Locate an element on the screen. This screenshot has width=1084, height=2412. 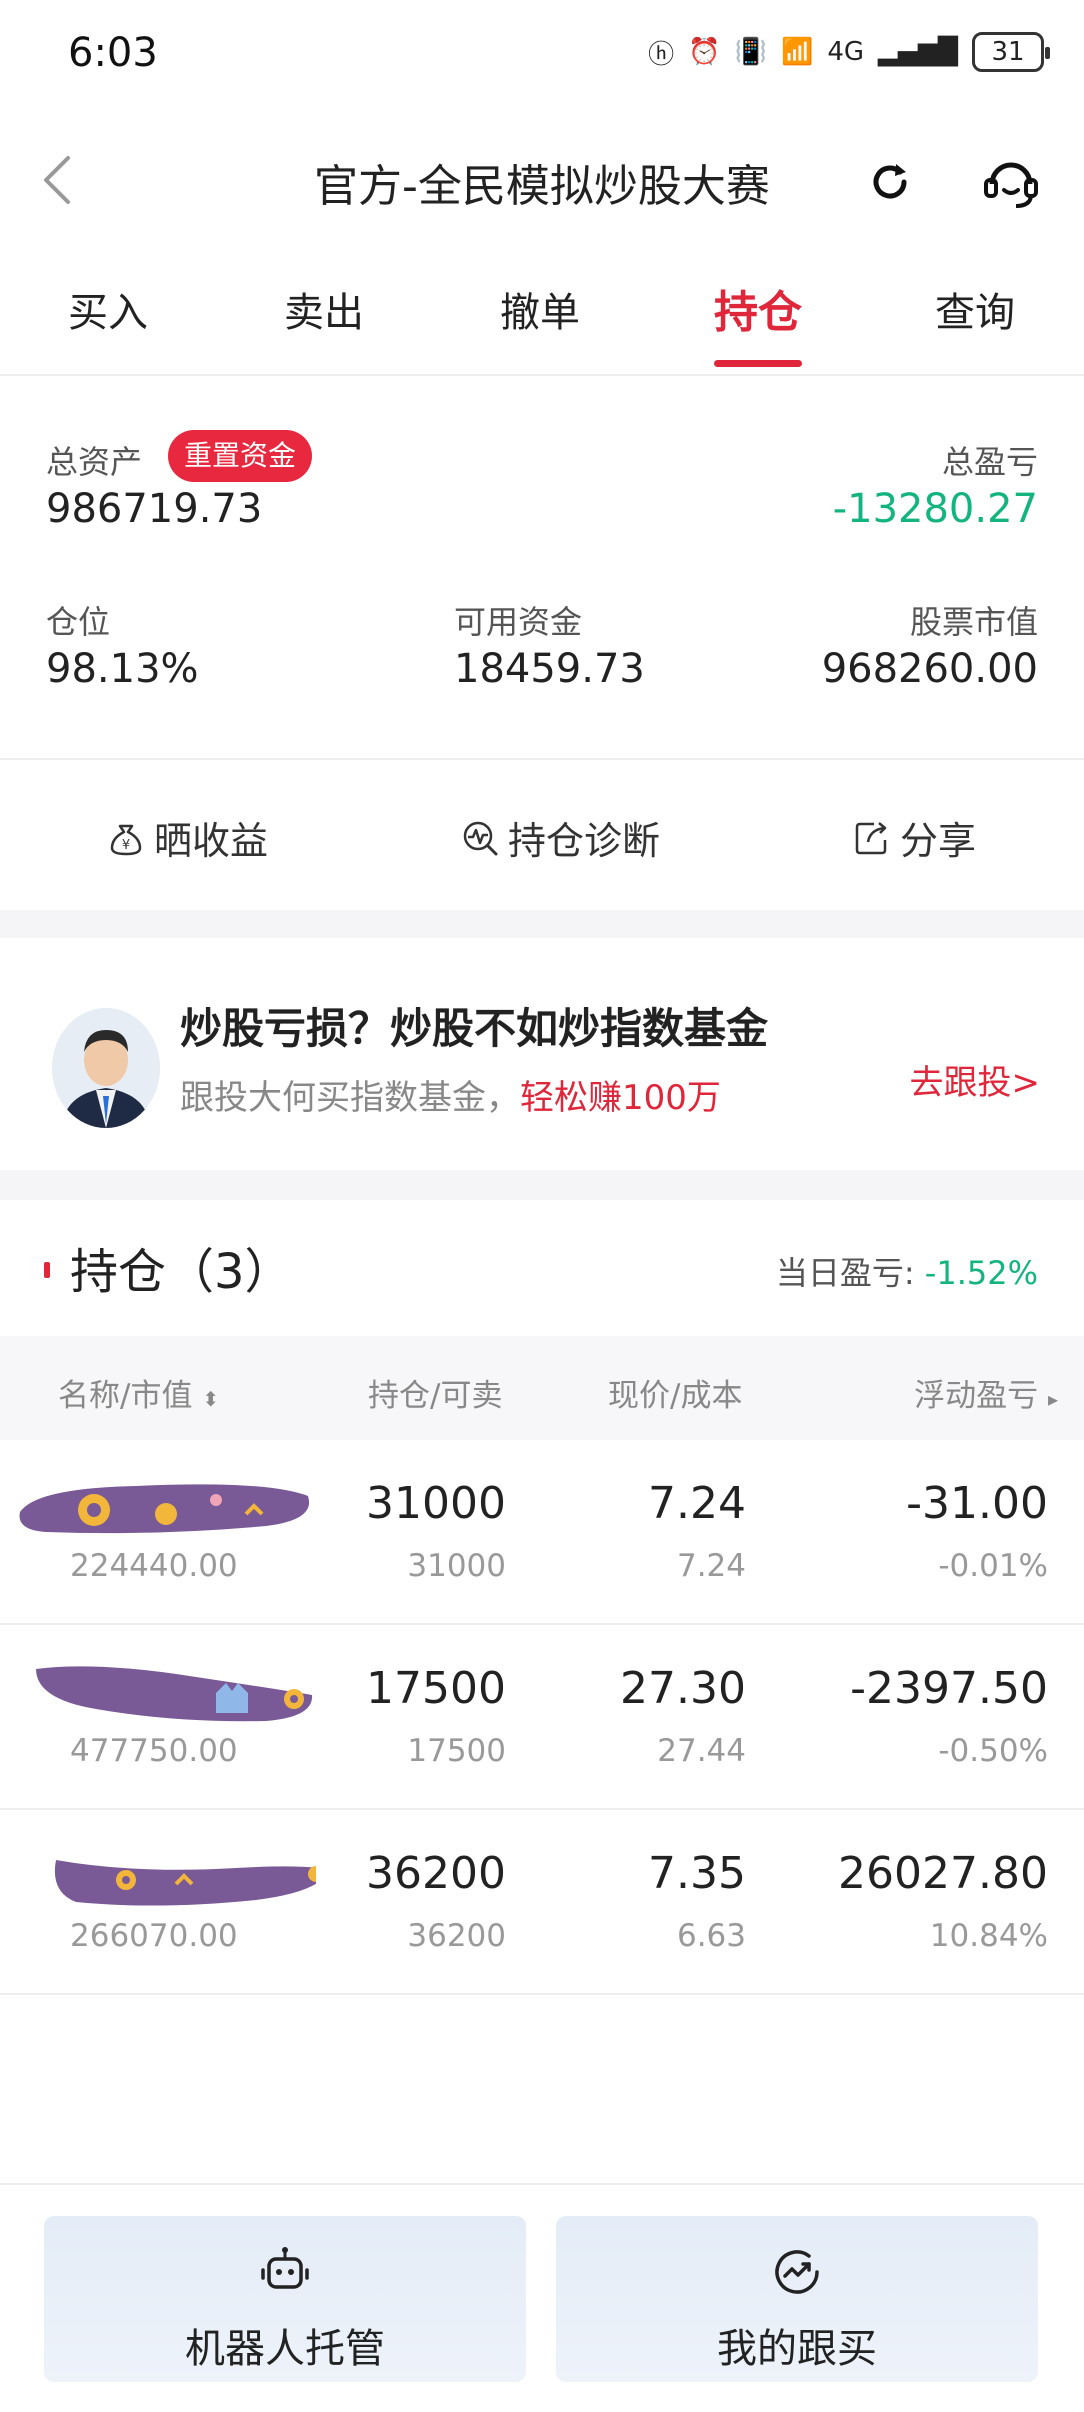
follow-chart-icon is located at coordinates (797, 2272).